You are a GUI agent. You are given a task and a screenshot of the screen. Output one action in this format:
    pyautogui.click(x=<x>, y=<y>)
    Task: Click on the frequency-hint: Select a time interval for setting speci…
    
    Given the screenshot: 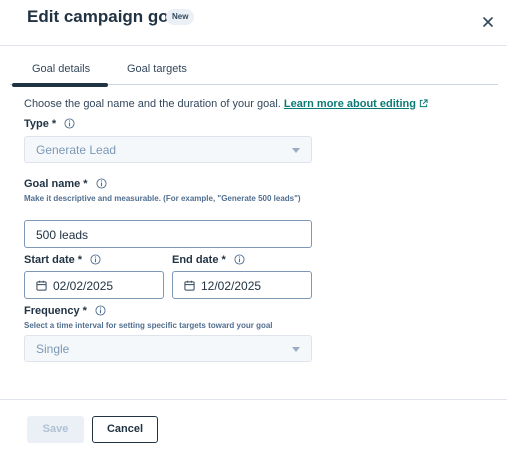 What is the action you would take?
    pyautogui.click(x=148, y=325)
    